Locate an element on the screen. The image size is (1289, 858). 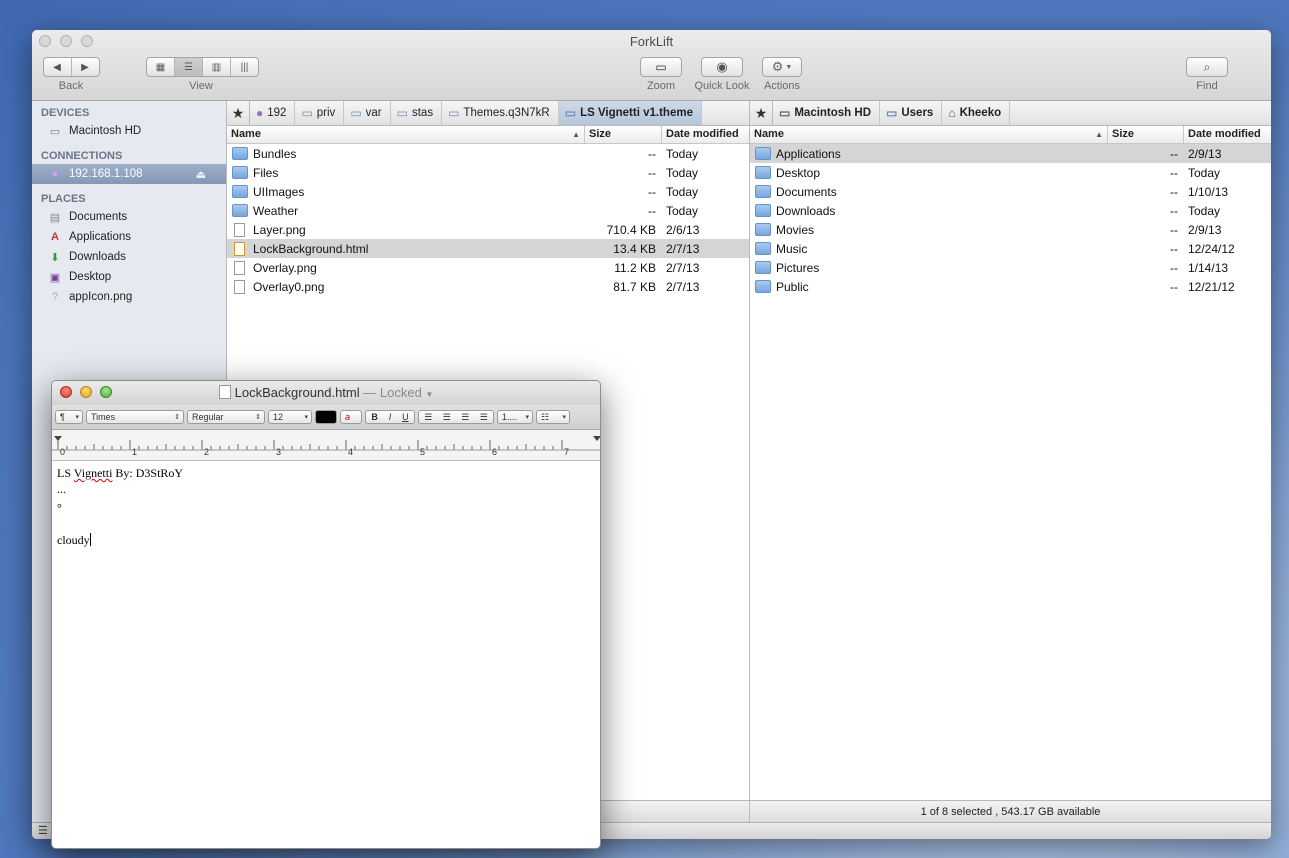
underline-button: U is located at coordinates (405, 417).